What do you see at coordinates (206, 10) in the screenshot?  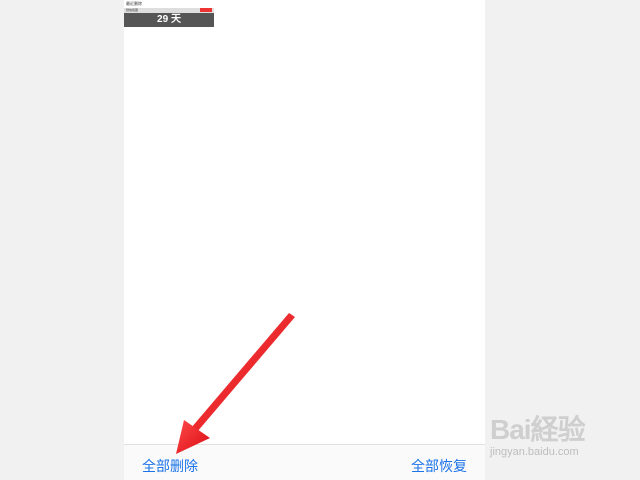 I see `thumbnail-red-badge` at bounding box center [206, 10].